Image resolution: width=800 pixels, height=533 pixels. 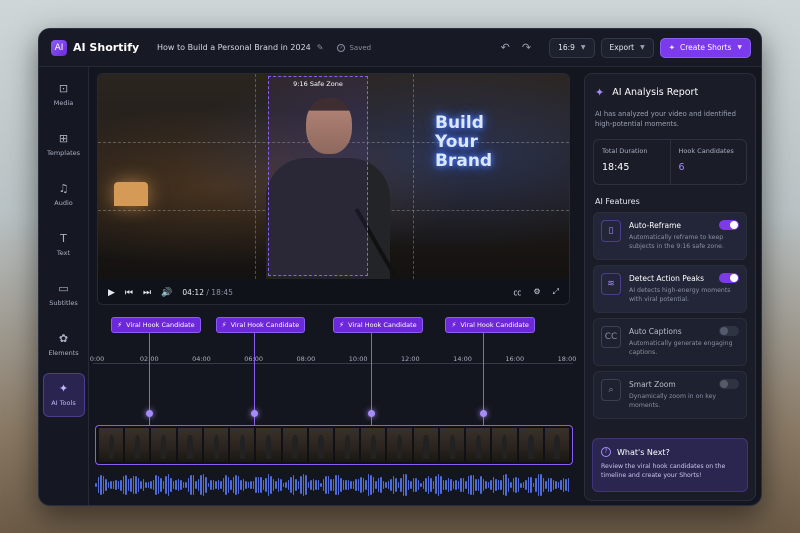 I want to click on neon-line: Build Your Brand, so click(x=463, y=142).